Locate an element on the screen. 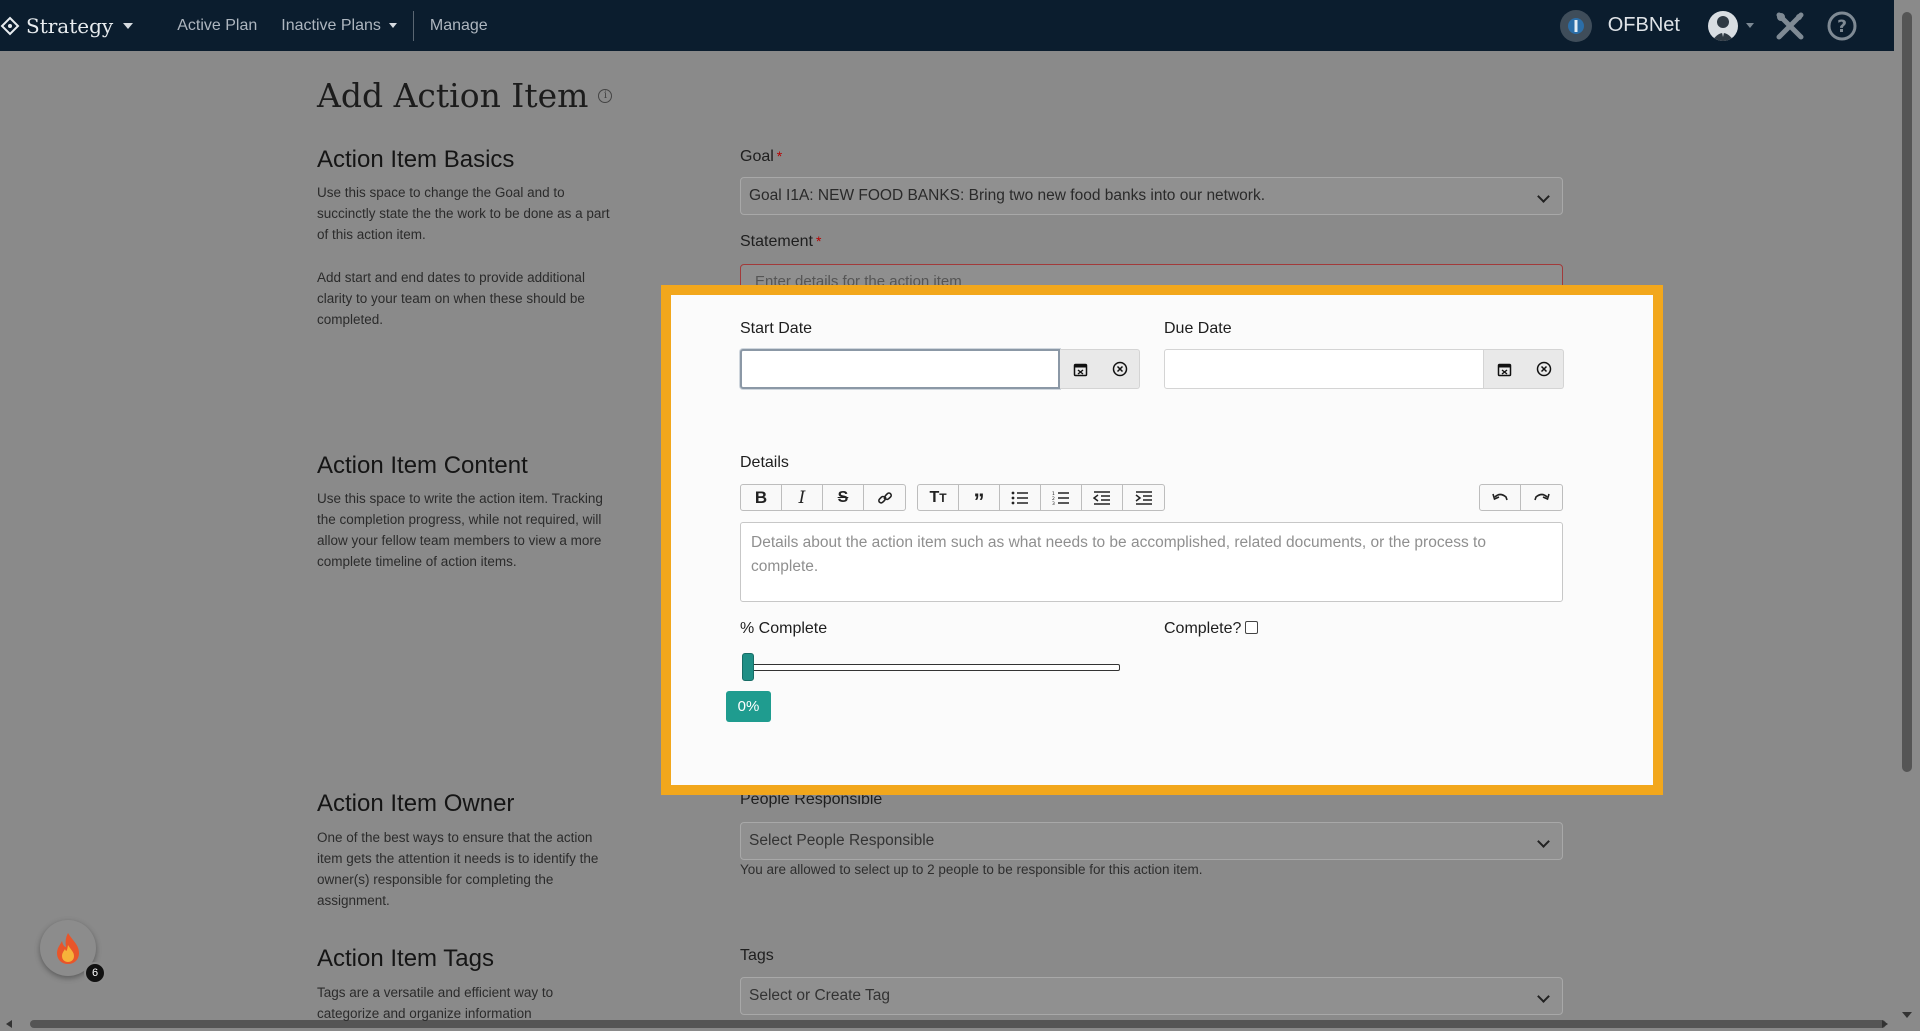 This screenshot has height=1031, width=1920. start-date-calendar-button is located at coordinates (1080, 369).